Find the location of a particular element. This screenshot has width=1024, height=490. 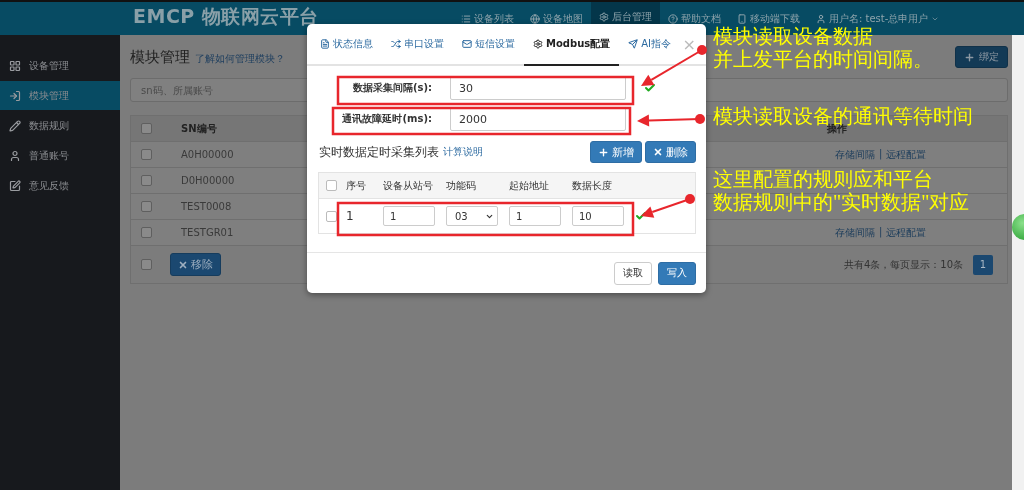

globe-icon is located at coordinates (535, 19).